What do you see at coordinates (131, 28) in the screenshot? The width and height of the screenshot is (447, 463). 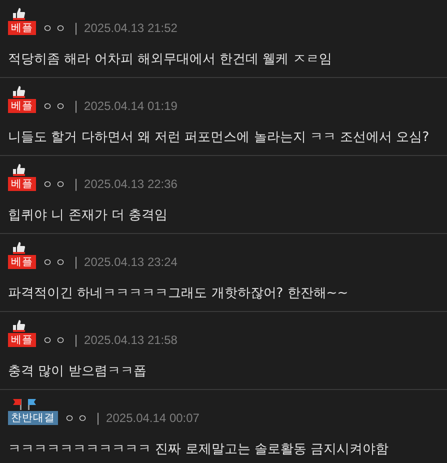 I see `comment-date: 2025.04.13 21:52` at bounding box center [131, 28].